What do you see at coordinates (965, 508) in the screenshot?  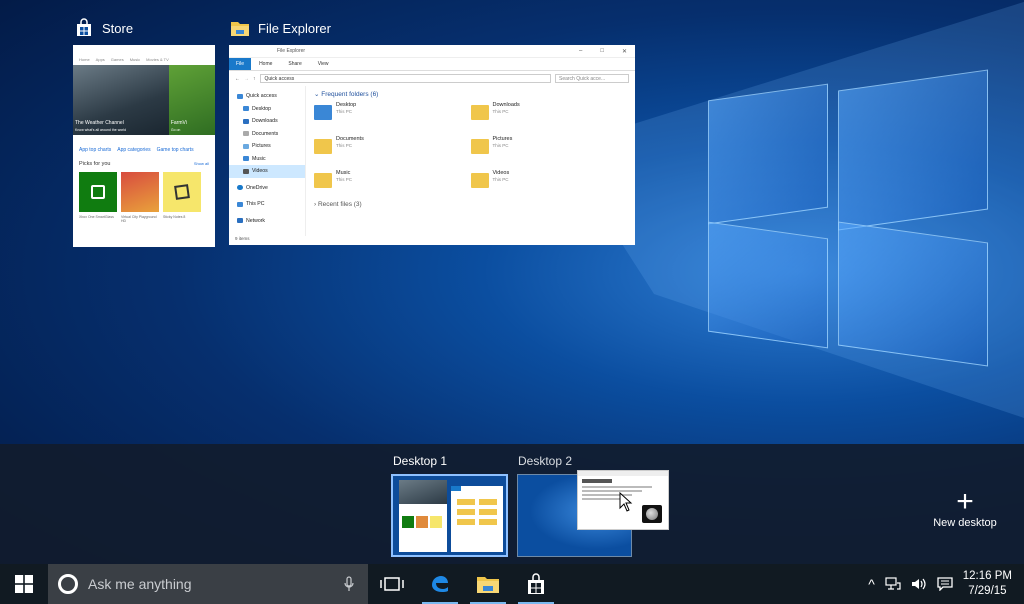 I see `new-desktop-button: + New desktop` at bounding box center [965, 508].